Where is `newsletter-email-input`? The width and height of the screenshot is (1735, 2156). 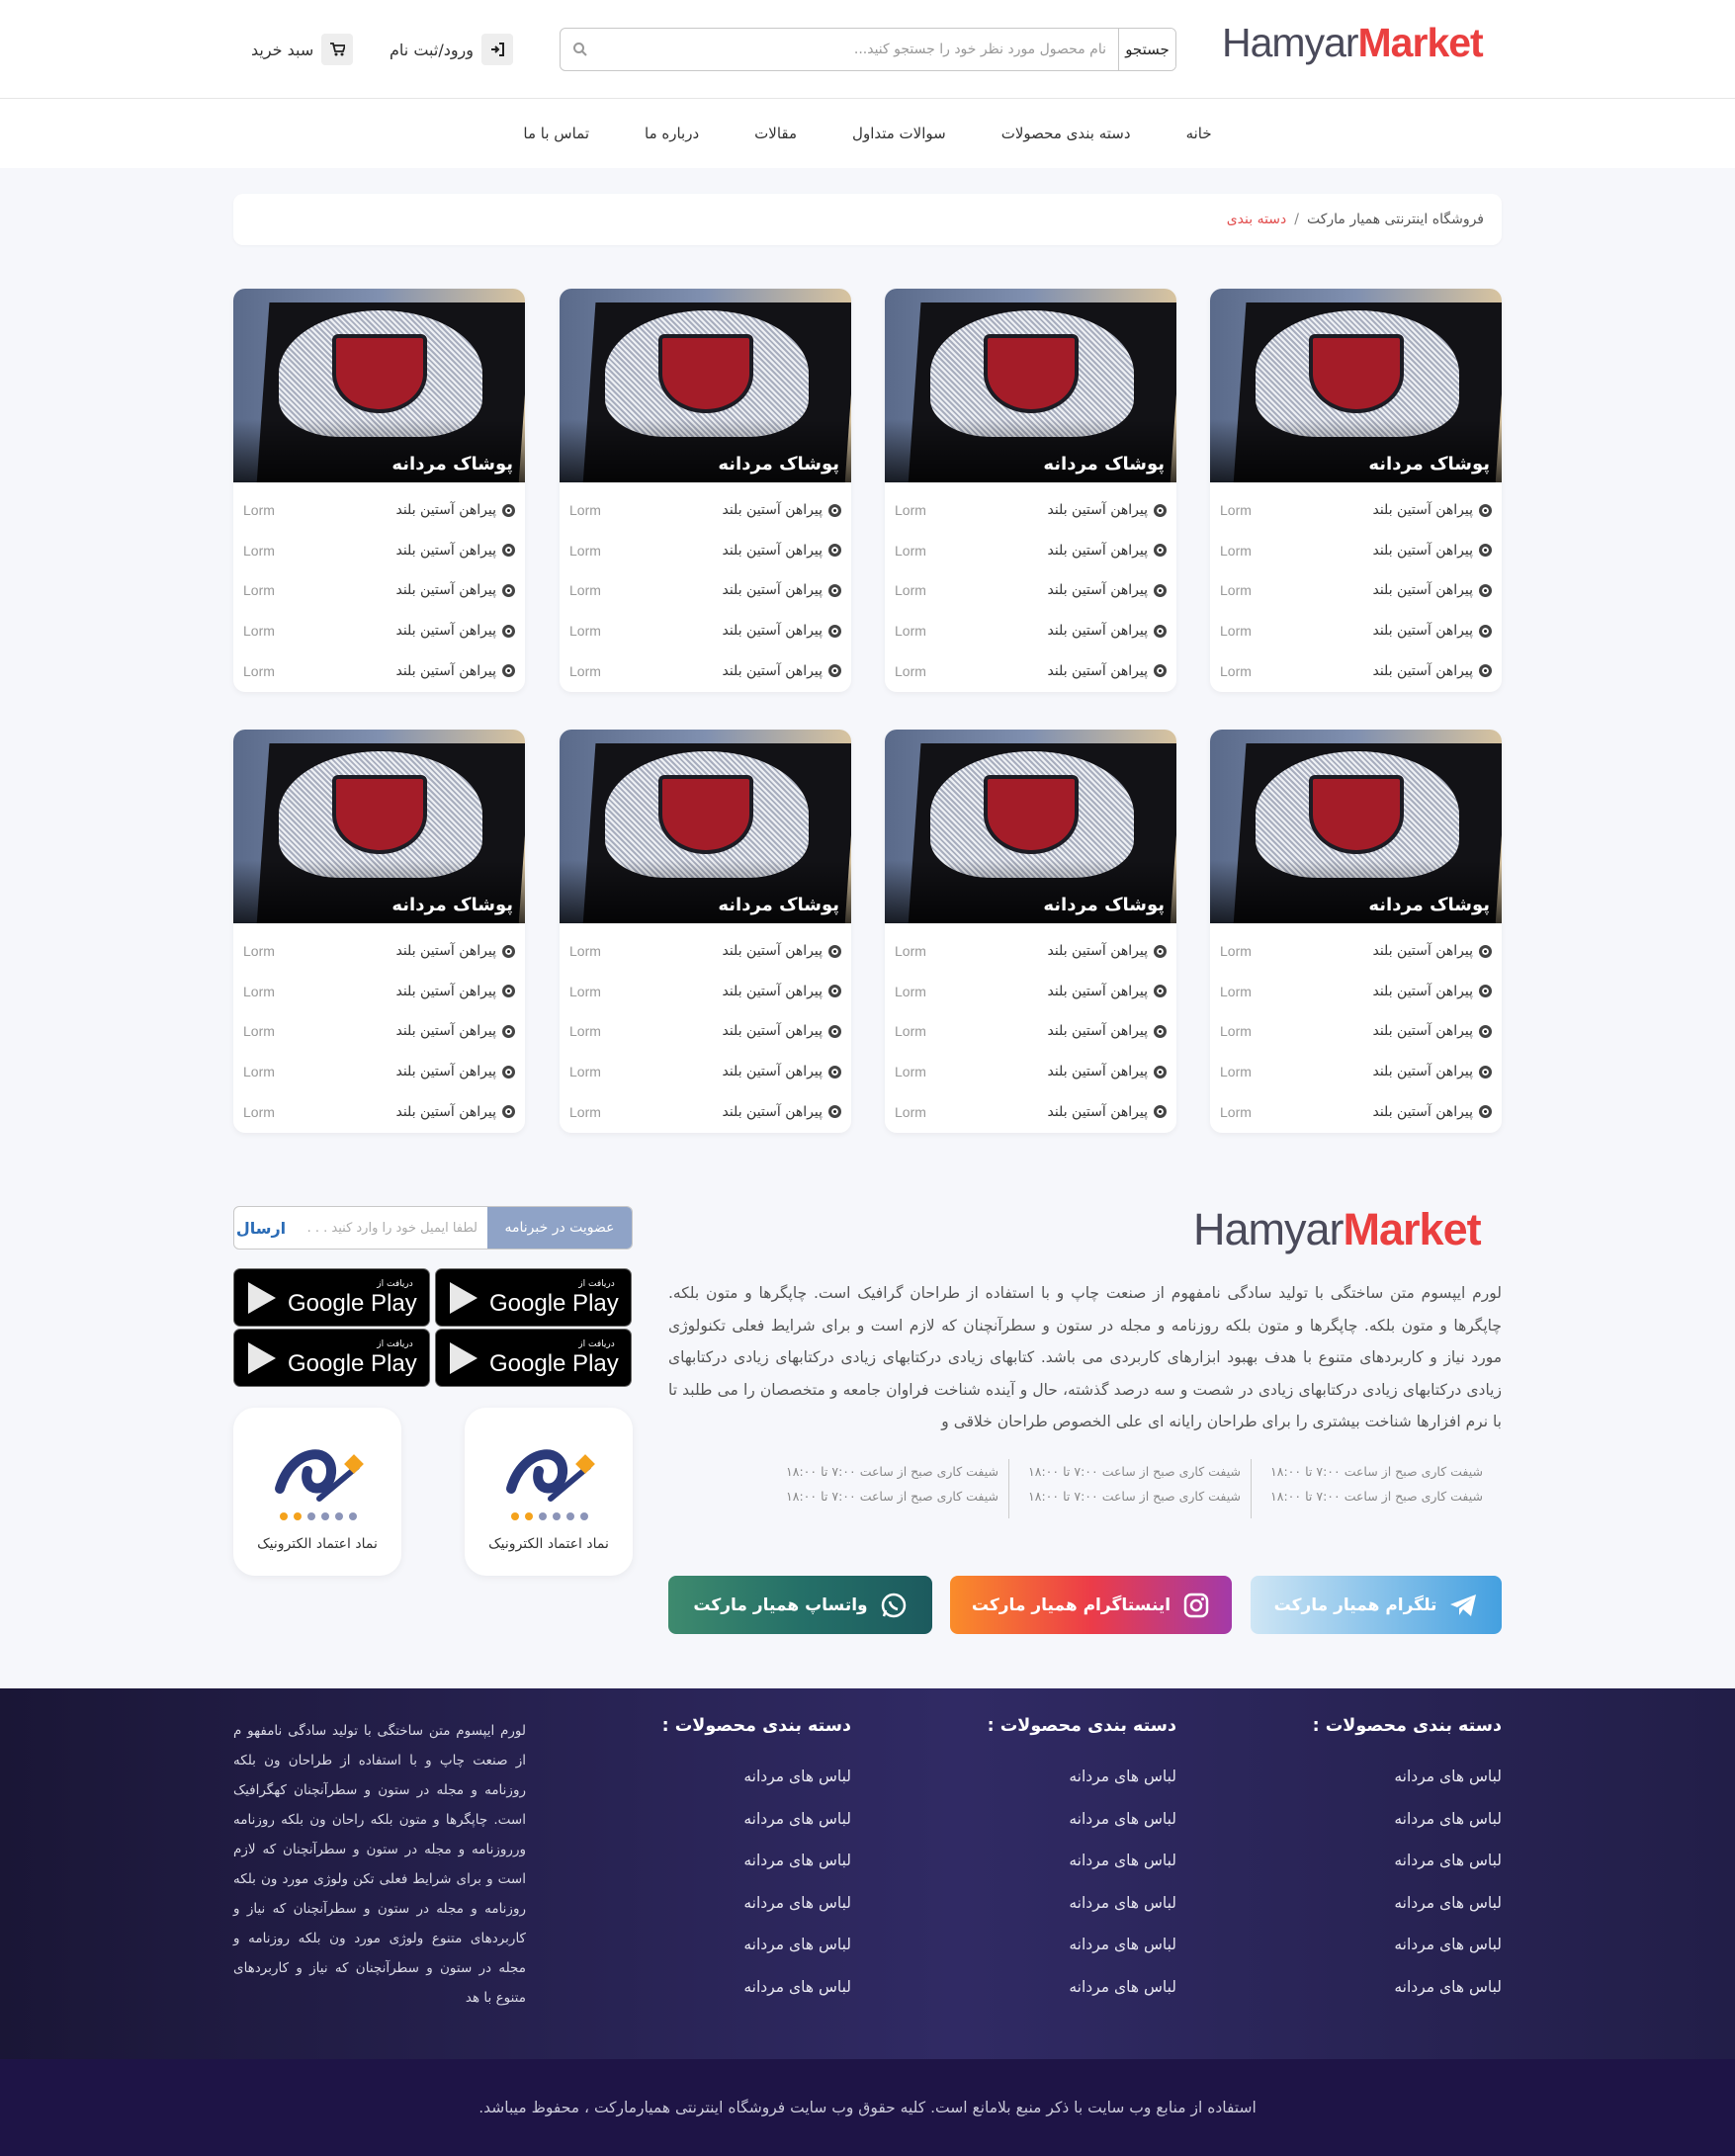
newsletter-email-input is located at coordinates (387, 1228).